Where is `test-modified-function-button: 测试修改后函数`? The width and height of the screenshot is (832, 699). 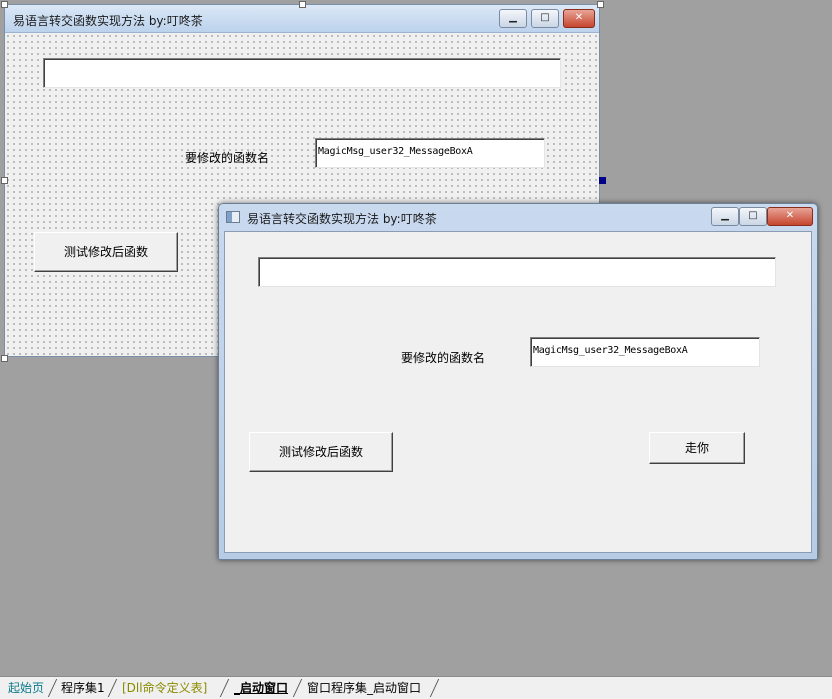
test-modified-function-button: 测试修改后函数 is located at coordinates (321, 452).